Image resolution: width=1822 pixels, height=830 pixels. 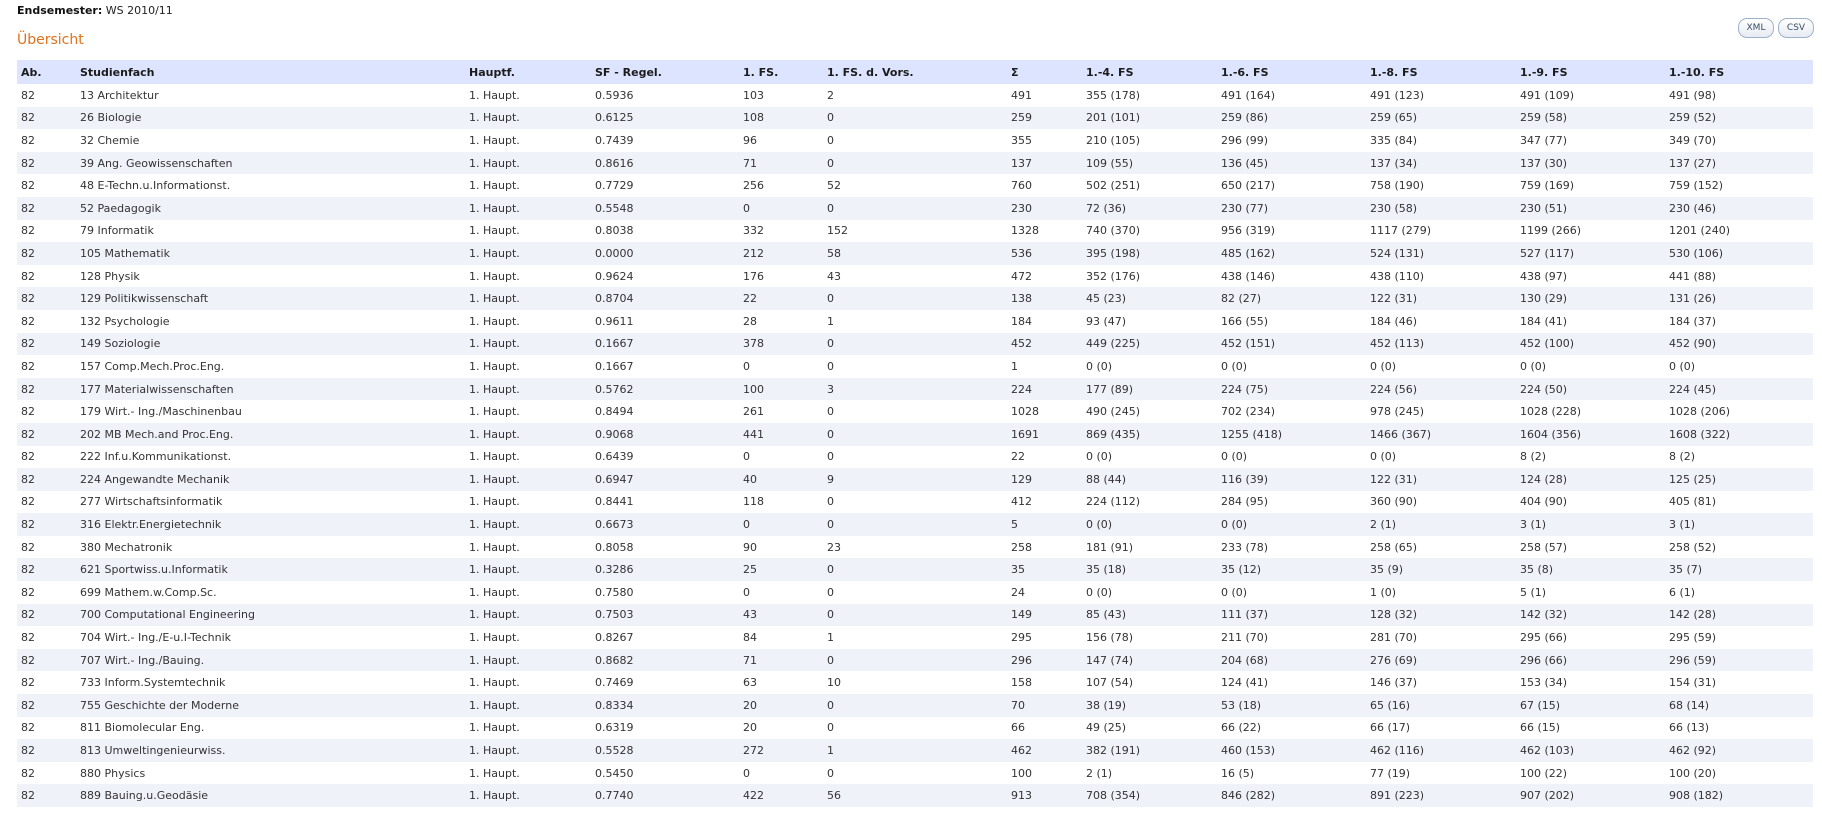 What do you see at coordinates (1739, 411) in the screenshot?
I see `table-cell: 1028 (206)` at bounding box center [1739, 411].